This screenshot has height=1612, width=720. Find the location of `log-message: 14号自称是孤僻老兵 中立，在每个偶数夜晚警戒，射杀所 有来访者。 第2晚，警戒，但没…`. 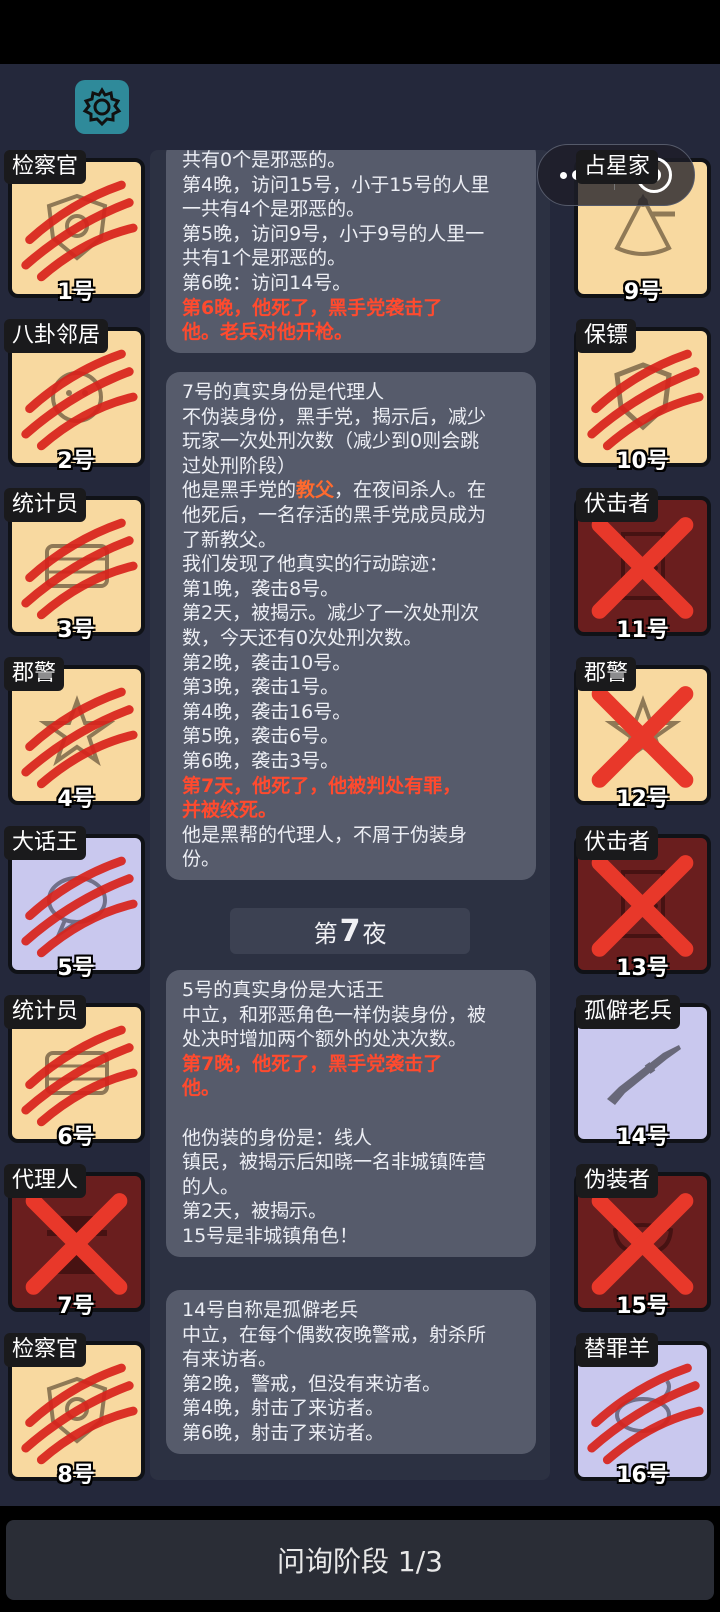

log-message: 14号自称是孤僻老兵 中立，在每个偶数夜晚警戒，射杀所 有来访者。 第2晚，警戒，但没… is located at coordinates (351, 1372).